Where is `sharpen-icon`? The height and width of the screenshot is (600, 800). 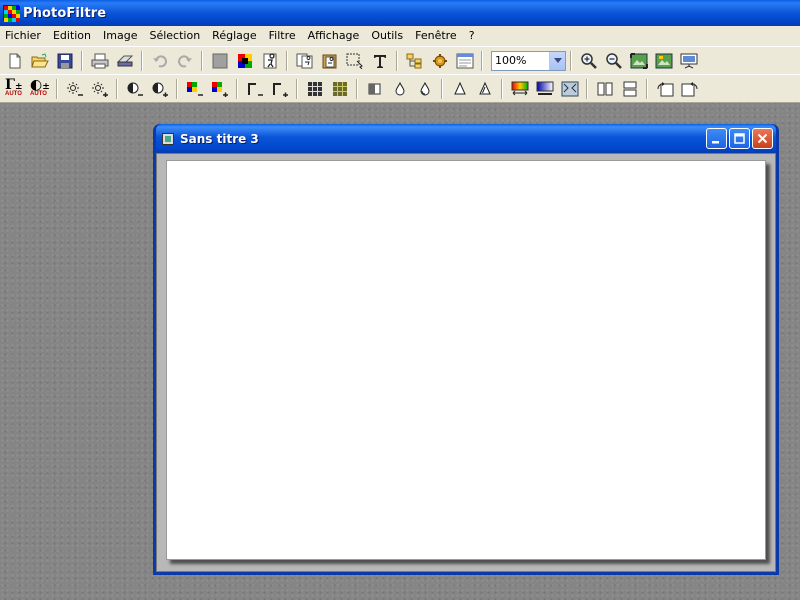 sharpen-icon is located at coordinates (375, 89).